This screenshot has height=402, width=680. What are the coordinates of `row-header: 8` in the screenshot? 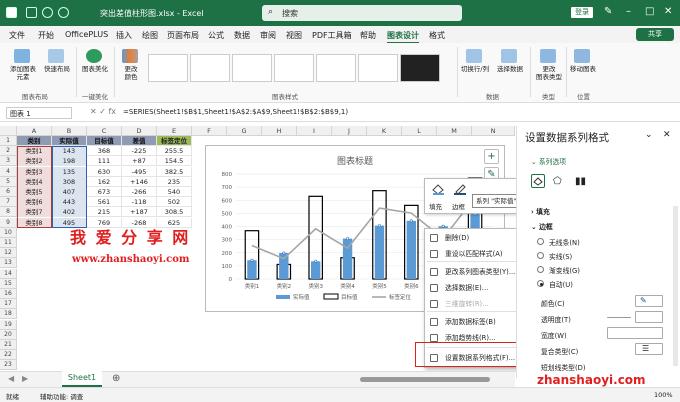 It's located at (8, 212).